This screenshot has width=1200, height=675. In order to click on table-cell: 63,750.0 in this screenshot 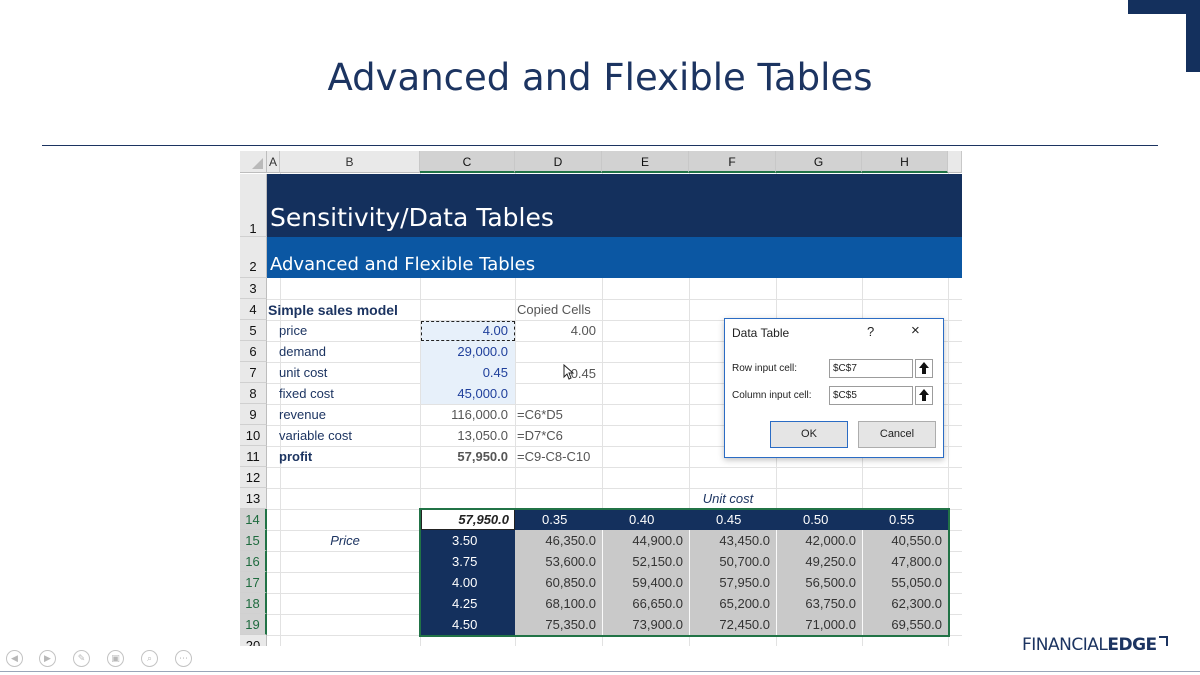, I will do `click(816, 603)`.